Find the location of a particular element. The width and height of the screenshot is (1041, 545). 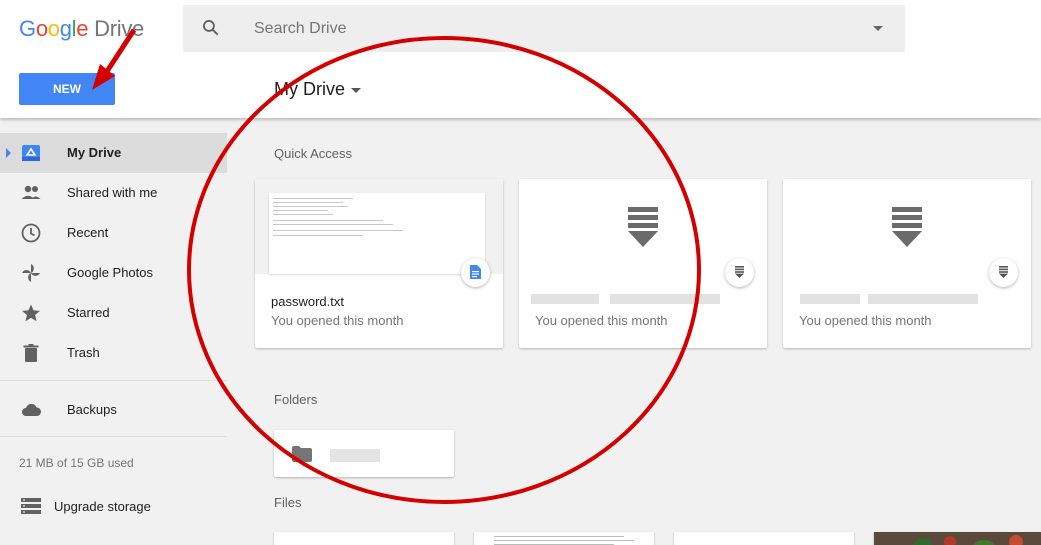

pinwheel-icon is located at coordinates (31, 273).